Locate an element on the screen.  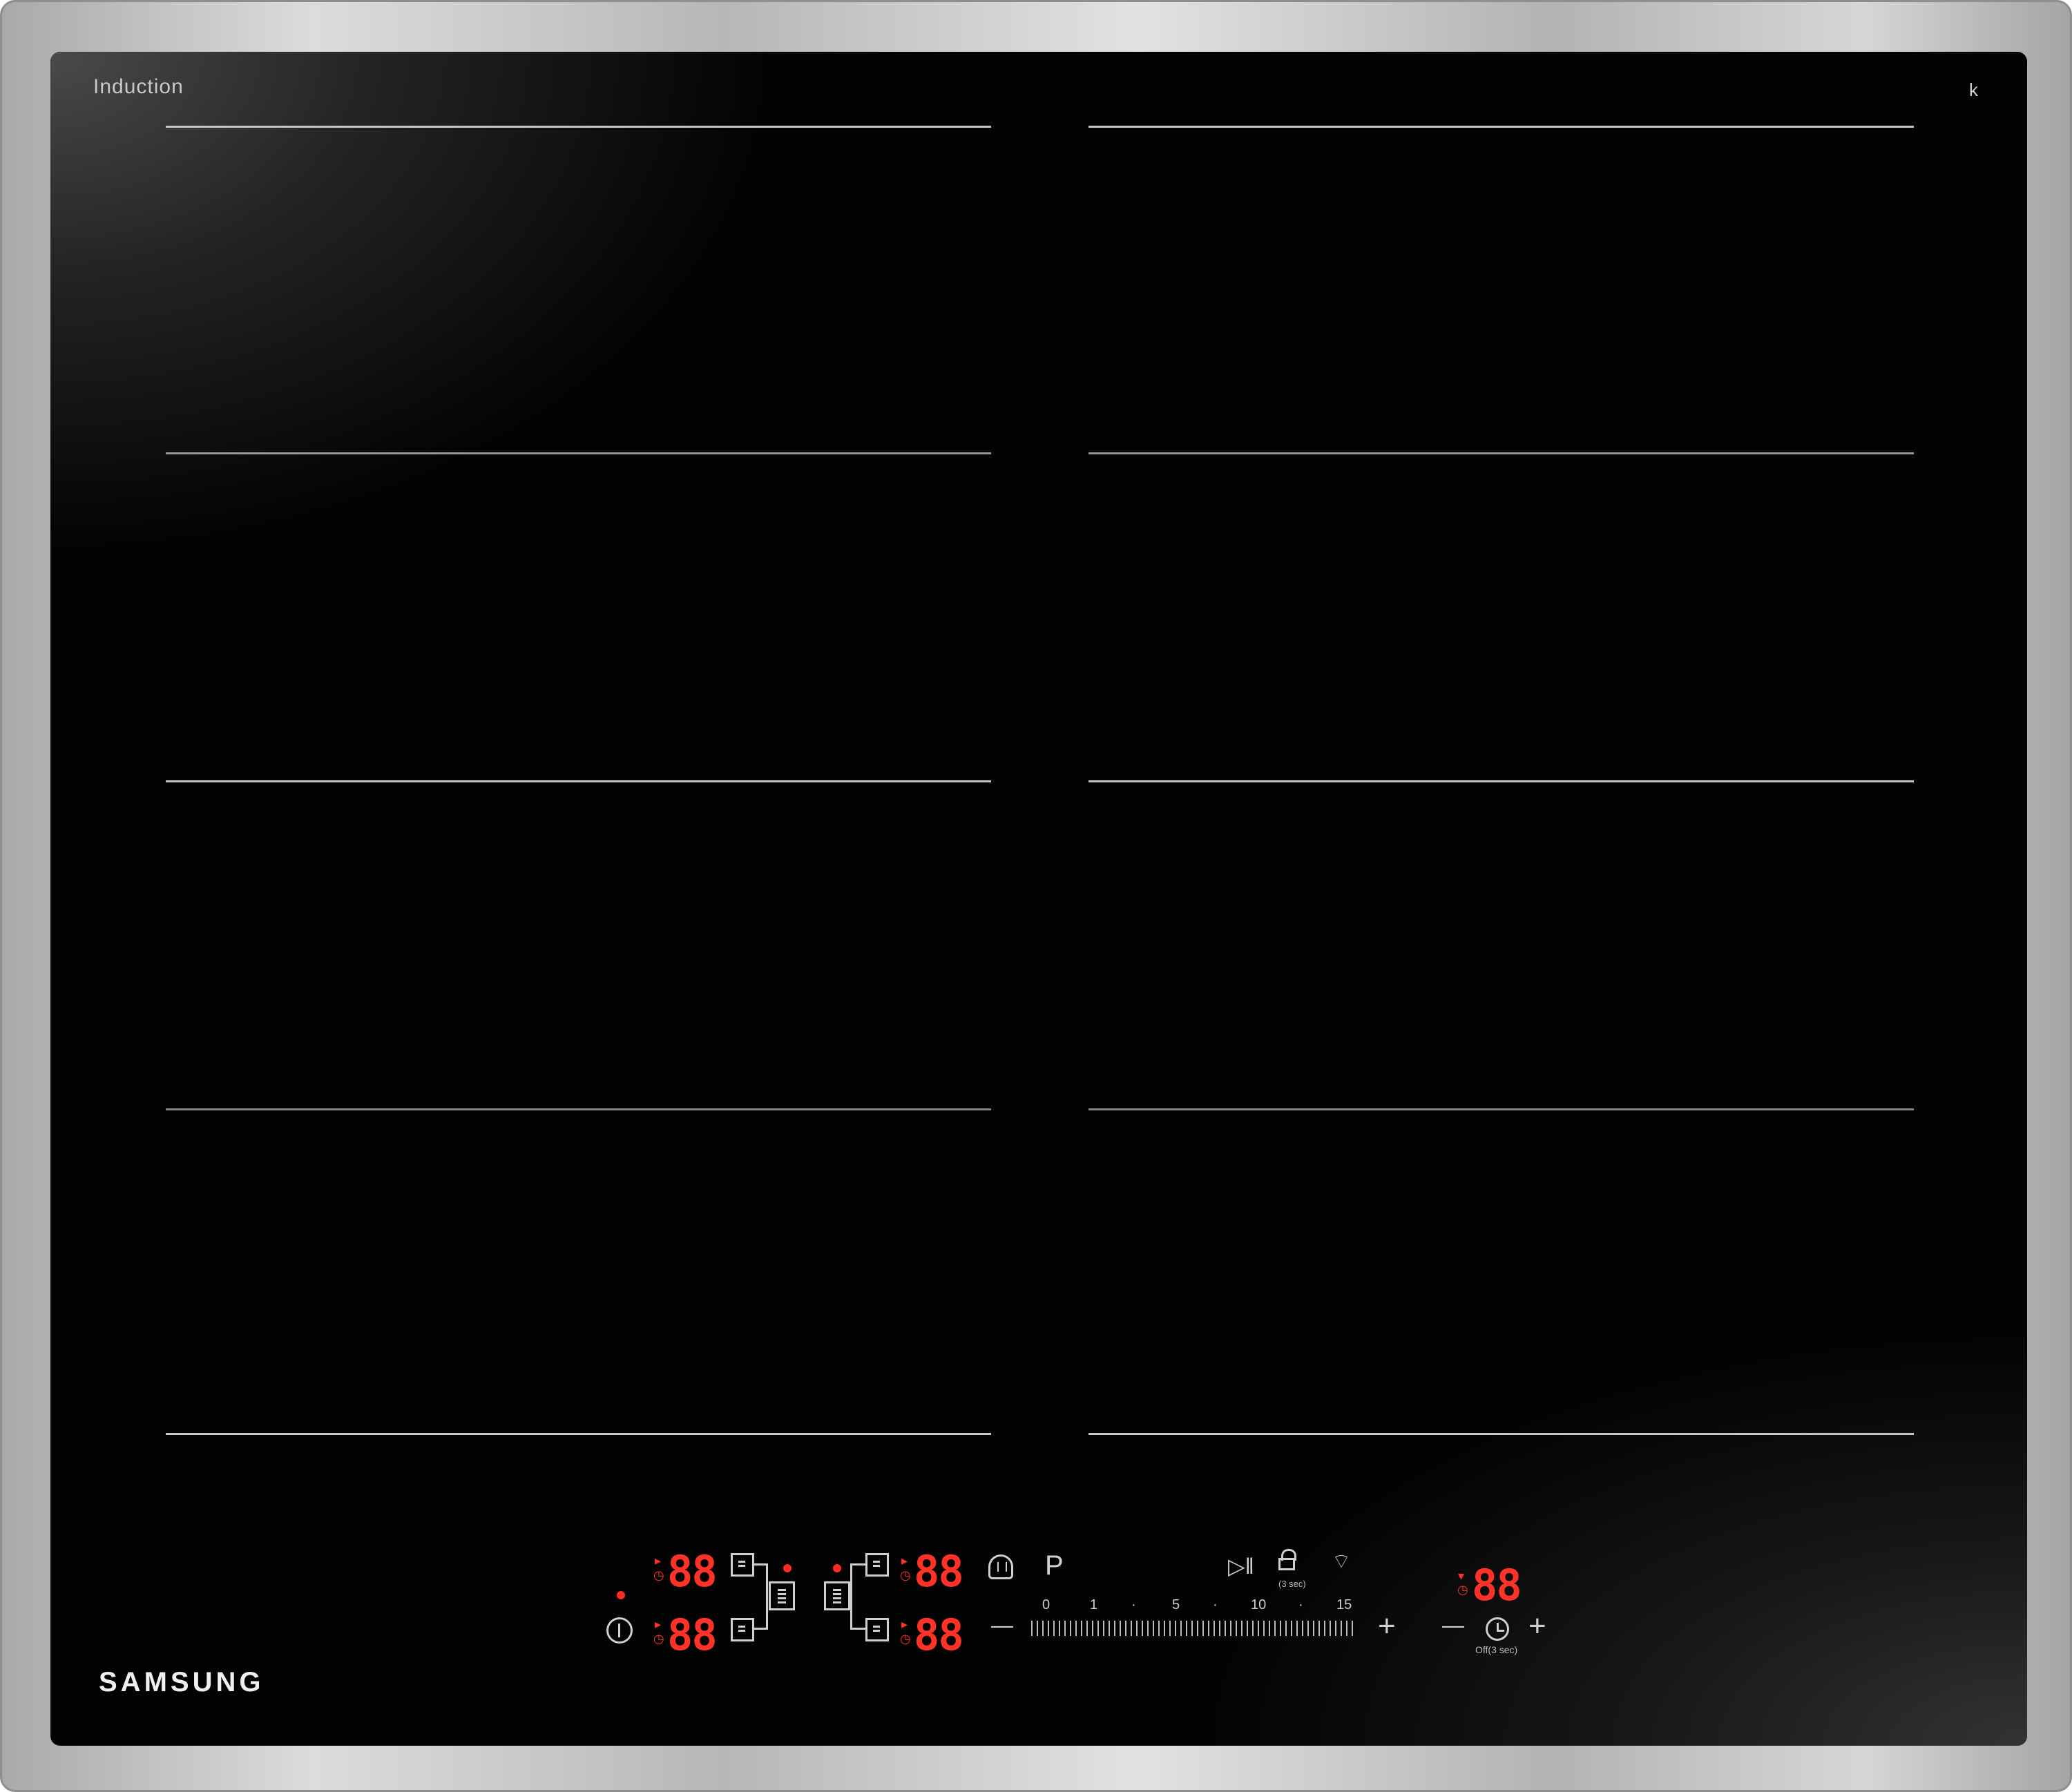
zone-display-bottom-right: 88 is located at coordinates (939, 1635).